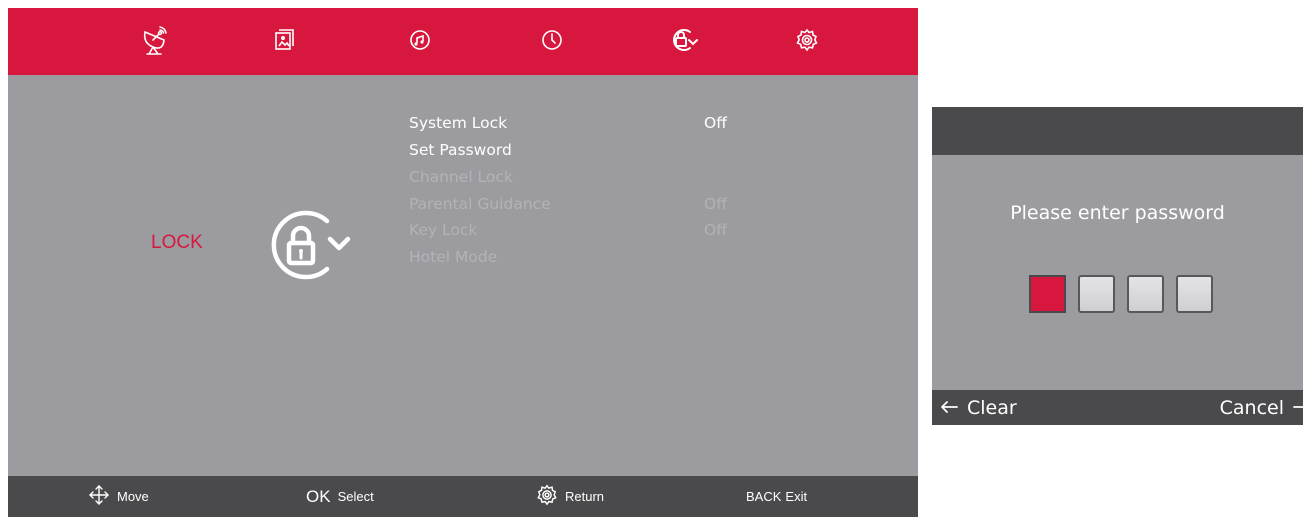  I want to click on satellite-dish-icon, so click(154, 40).